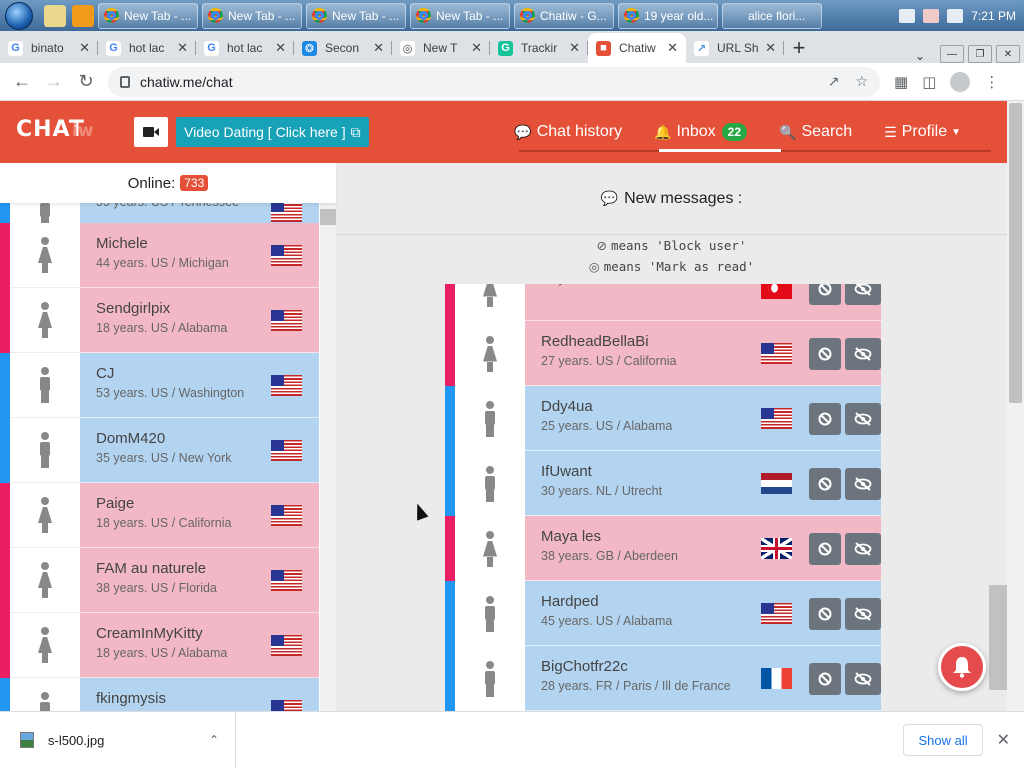  Describe the element at coordinates (663, 483) in the screenshot. I see `message-row: IfUwant 30 years. NL / Utrecht` at that location.